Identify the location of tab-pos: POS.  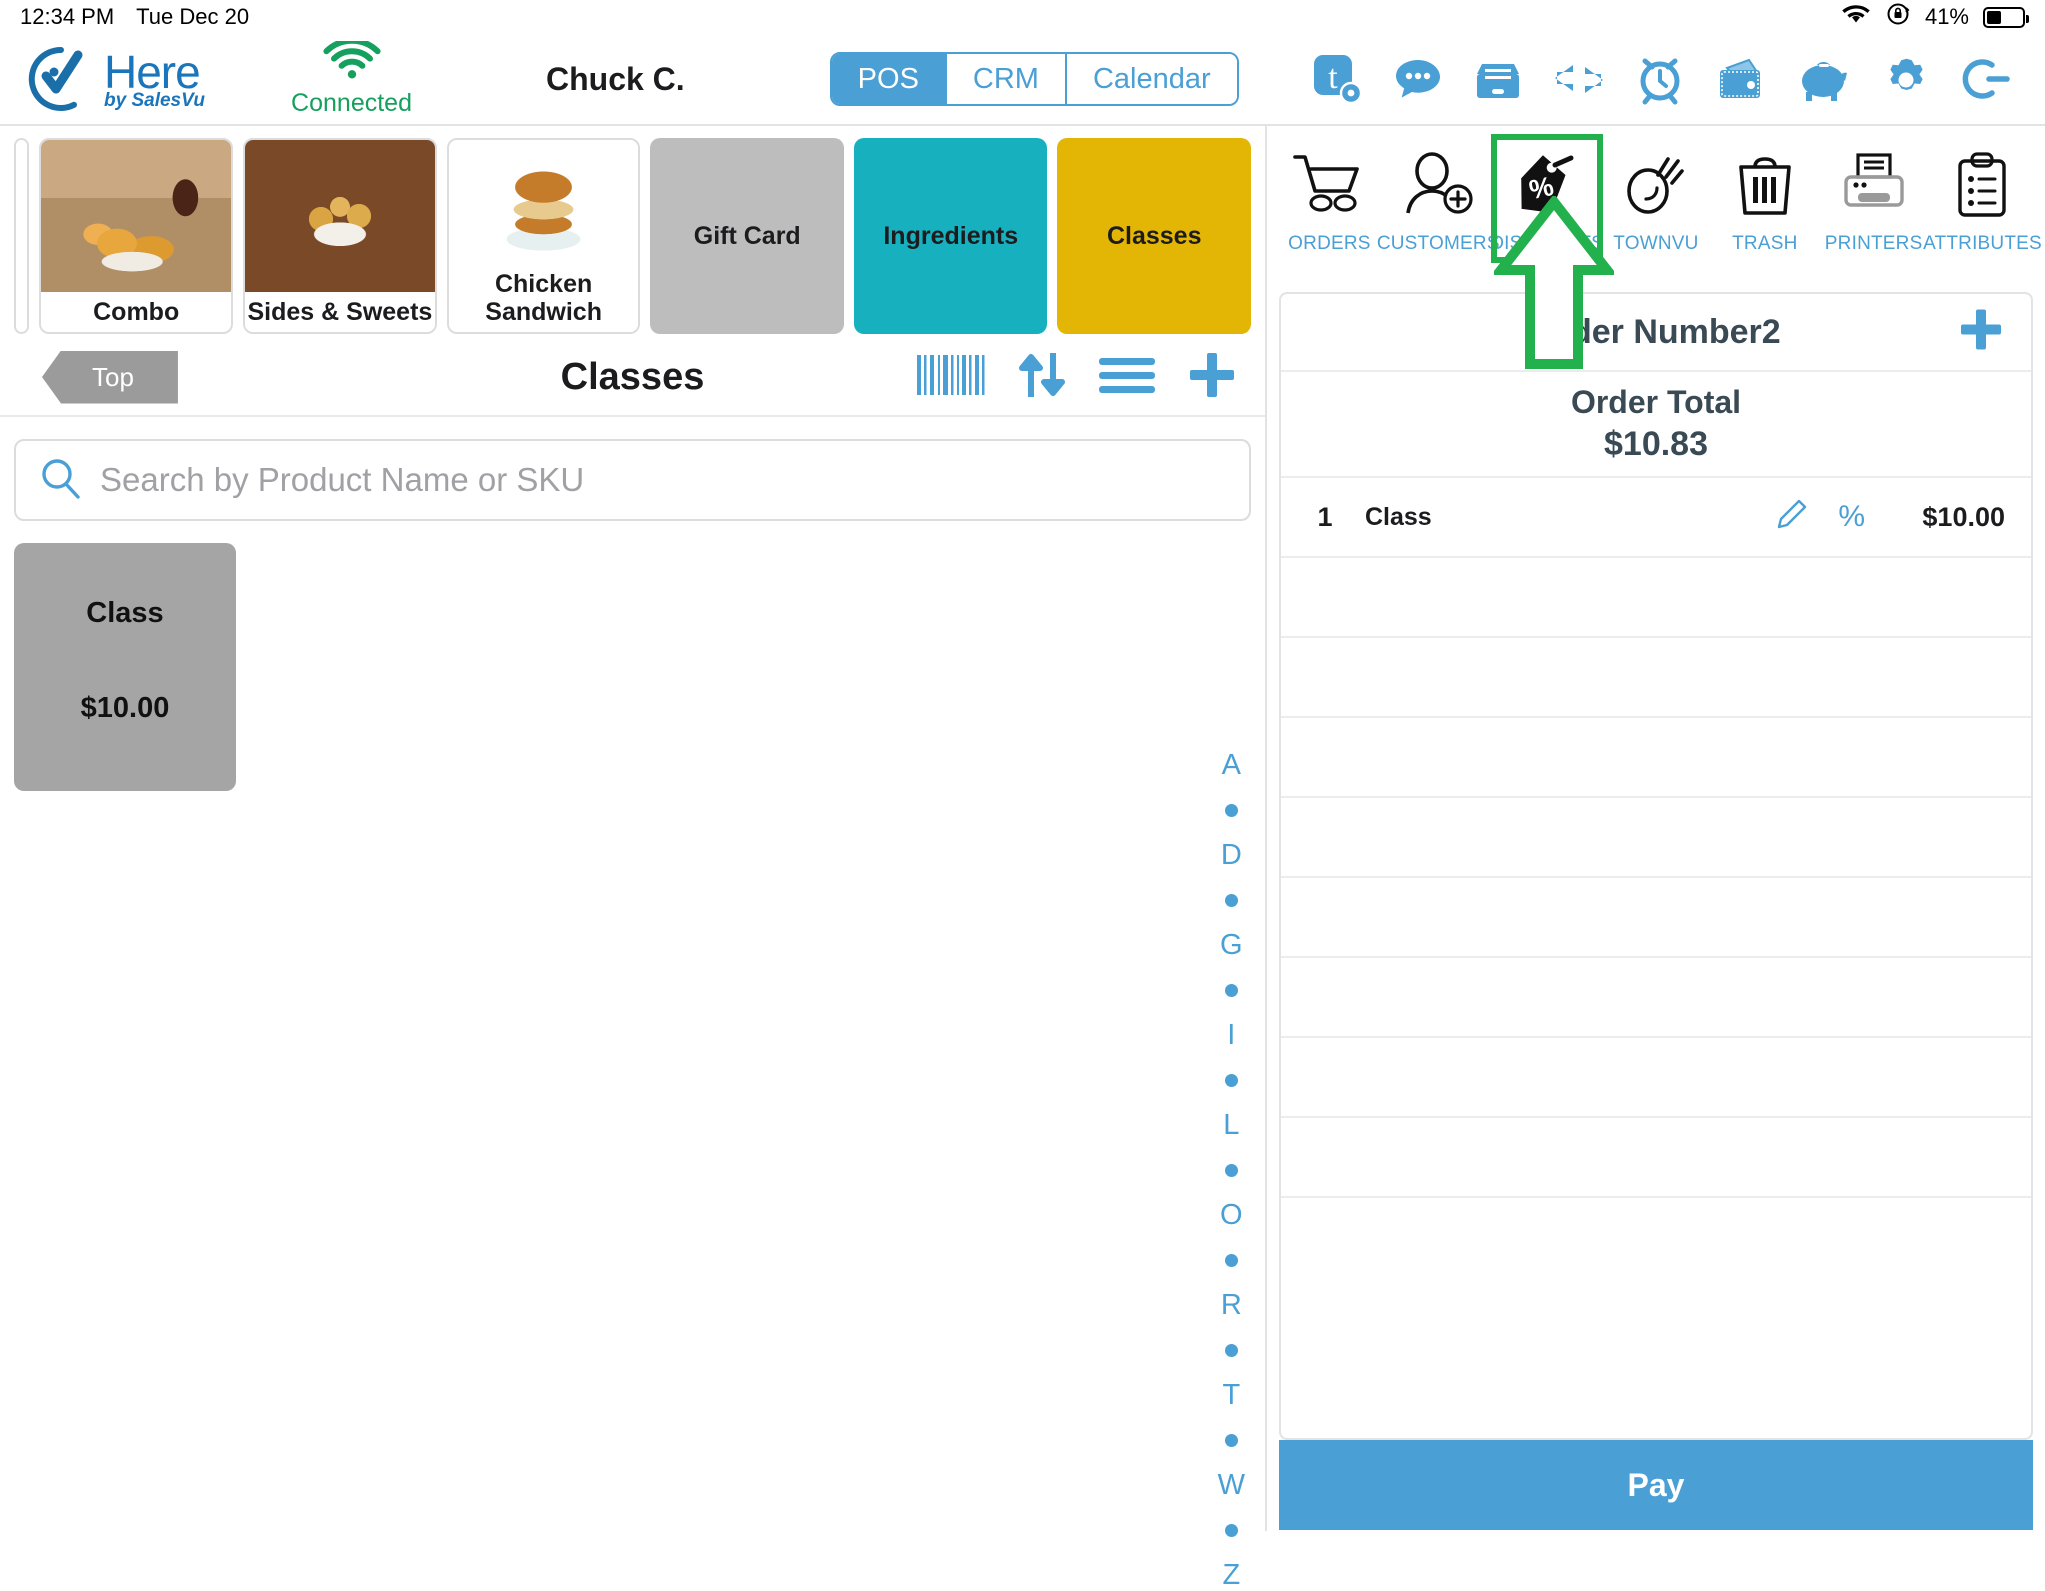
(889, 79).